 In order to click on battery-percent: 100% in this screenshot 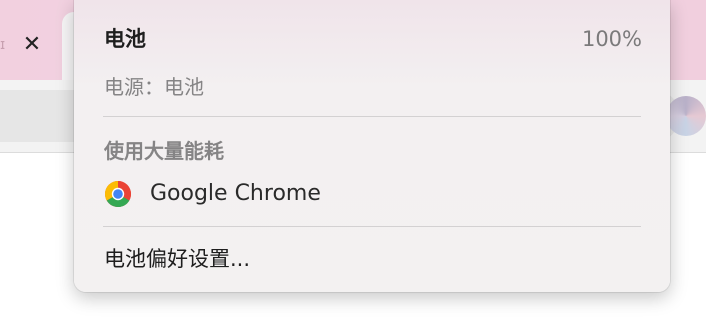, I will do `click(611, 39)`.